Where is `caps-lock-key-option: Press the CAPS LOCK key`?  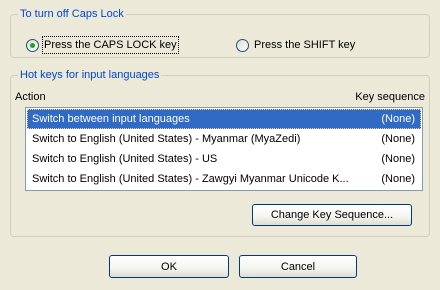
caps-lock-key-option: Press the CAPS LOCK key is located at coordinates (102, 45).